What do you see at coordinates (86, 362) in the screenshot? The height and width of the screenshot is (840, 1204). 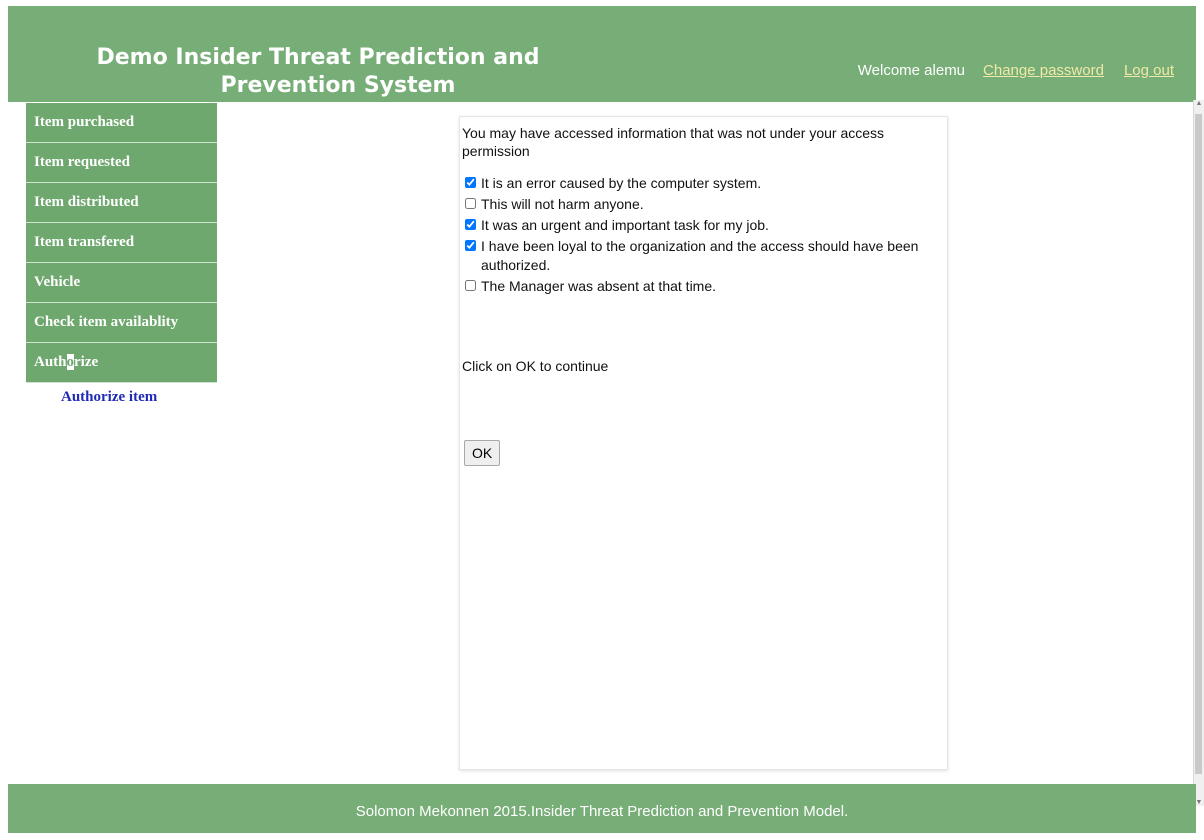 I see `authorize-label-end: rize` at bounding box center [86, 362].